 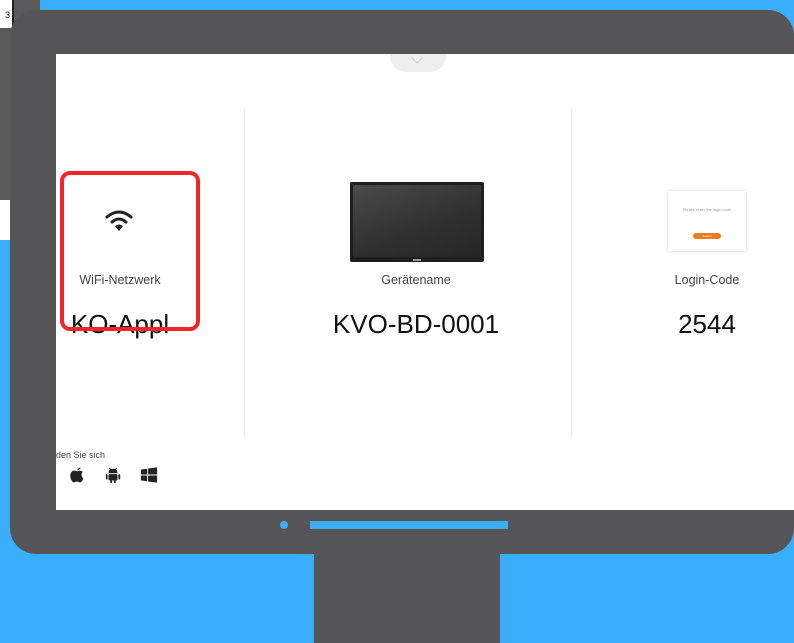 What do you see at coordinates (707, 209) in the screenshot?
I see `login-preview-prompt: Please enter the login code` at bounding box center [707, 209].